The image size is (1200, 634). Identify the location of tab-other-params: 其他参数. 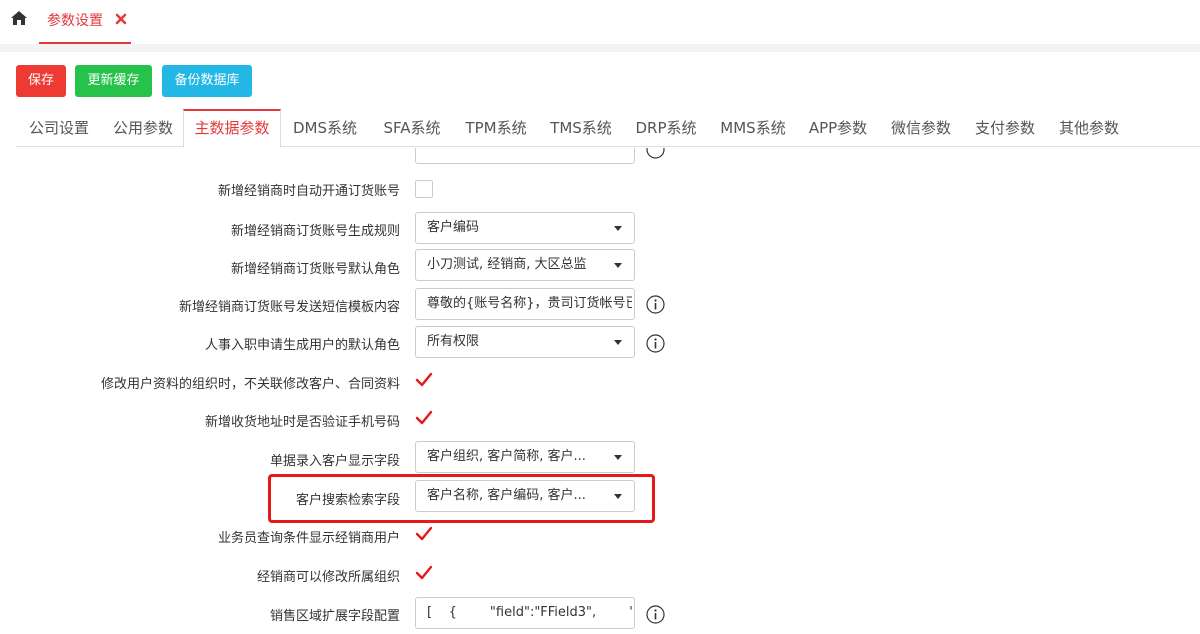
(1089, 128).